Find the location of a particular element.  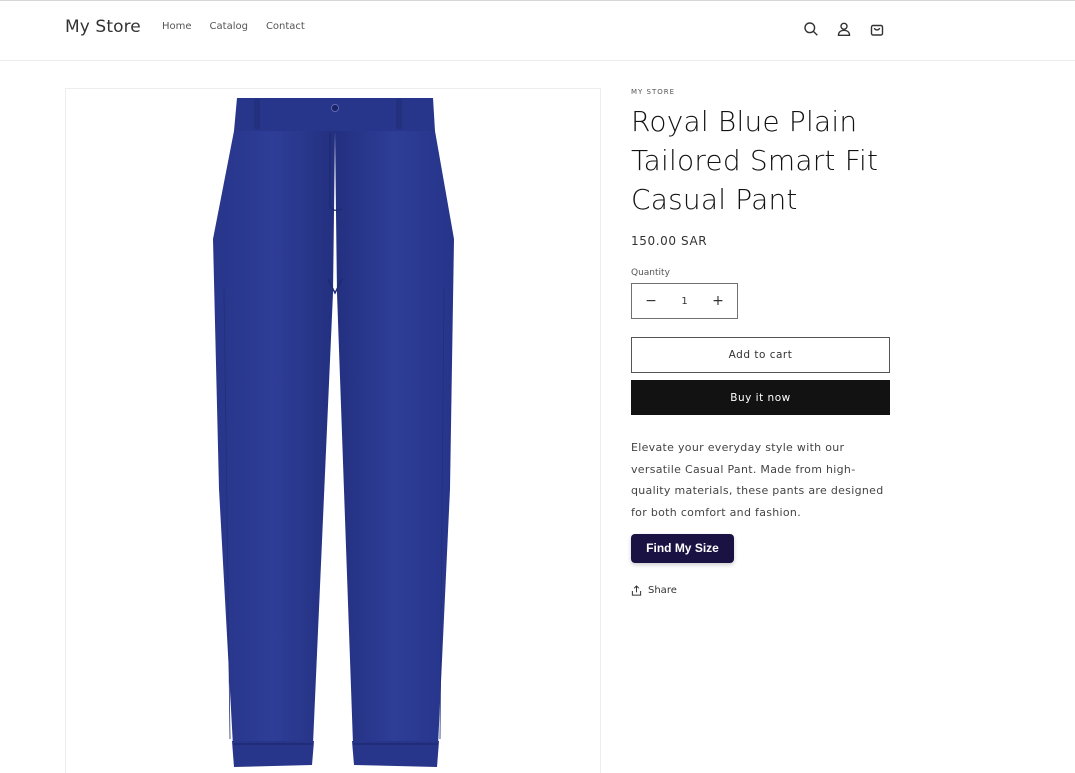

share-icon is located at coordinates (636, 590).